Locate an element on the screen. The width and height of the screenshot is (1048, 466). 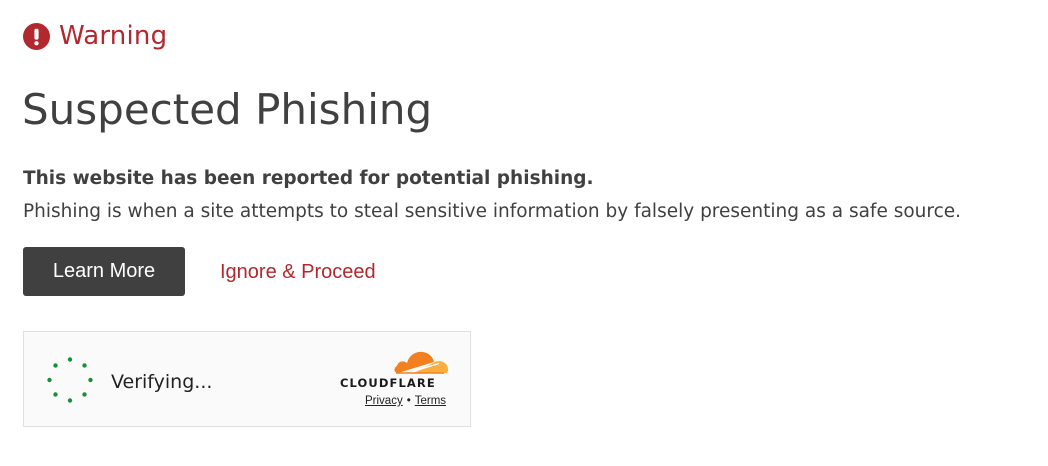
privacy-link: Privacy is located at coordinates (384, 401).